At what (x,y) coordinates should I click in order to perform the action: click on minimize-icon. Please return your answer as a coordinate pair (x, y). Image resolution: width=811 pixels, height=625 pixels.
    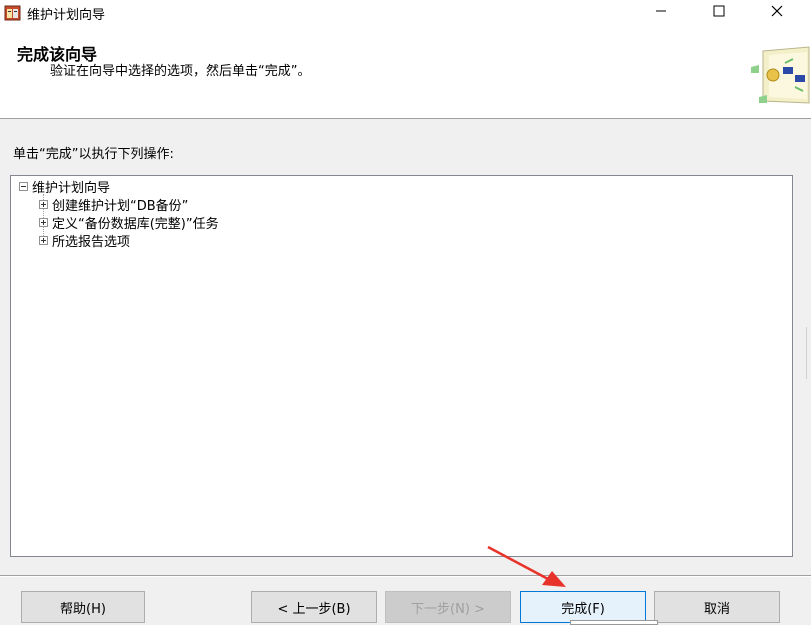
    Looking at the image, I should click on (661, 13).